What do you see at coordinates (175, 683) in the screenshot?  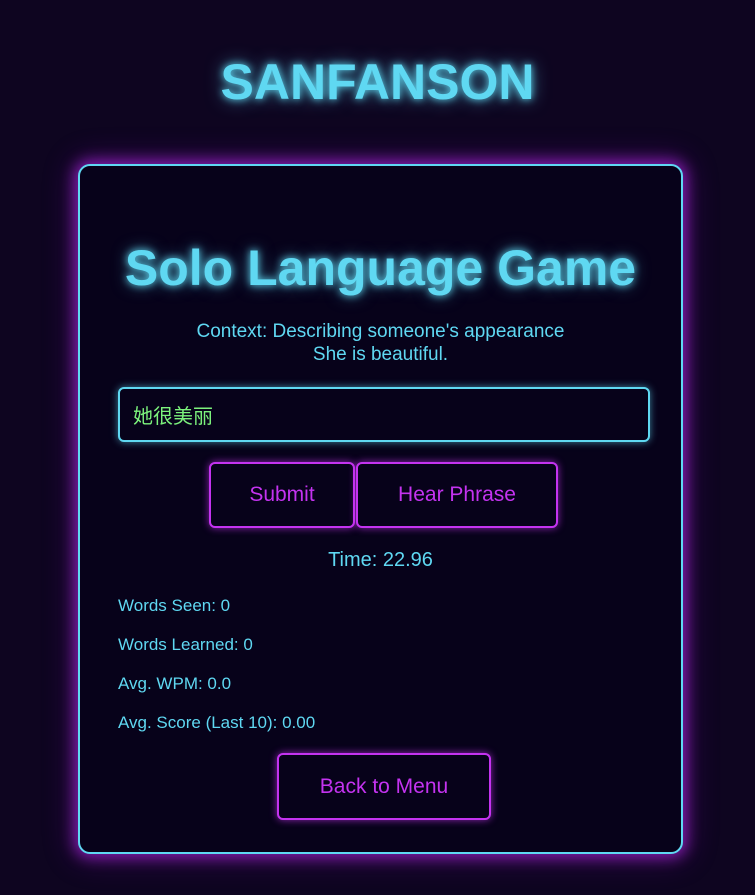 I see `stat-avg-wpm: Avg. WPM: 0.0` at bounding box center [175, 683].